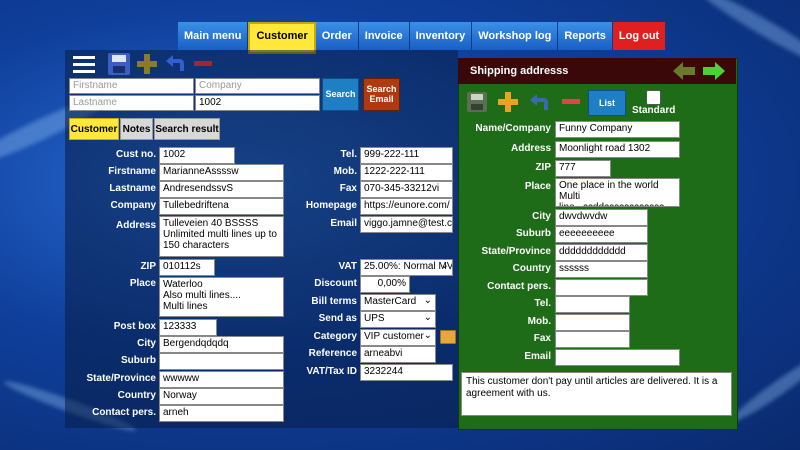 This screenshot has height=450, width=800. Describe the element at coordinates (592, 322) in the screenshot. I see `ship-mob-field` at that location.